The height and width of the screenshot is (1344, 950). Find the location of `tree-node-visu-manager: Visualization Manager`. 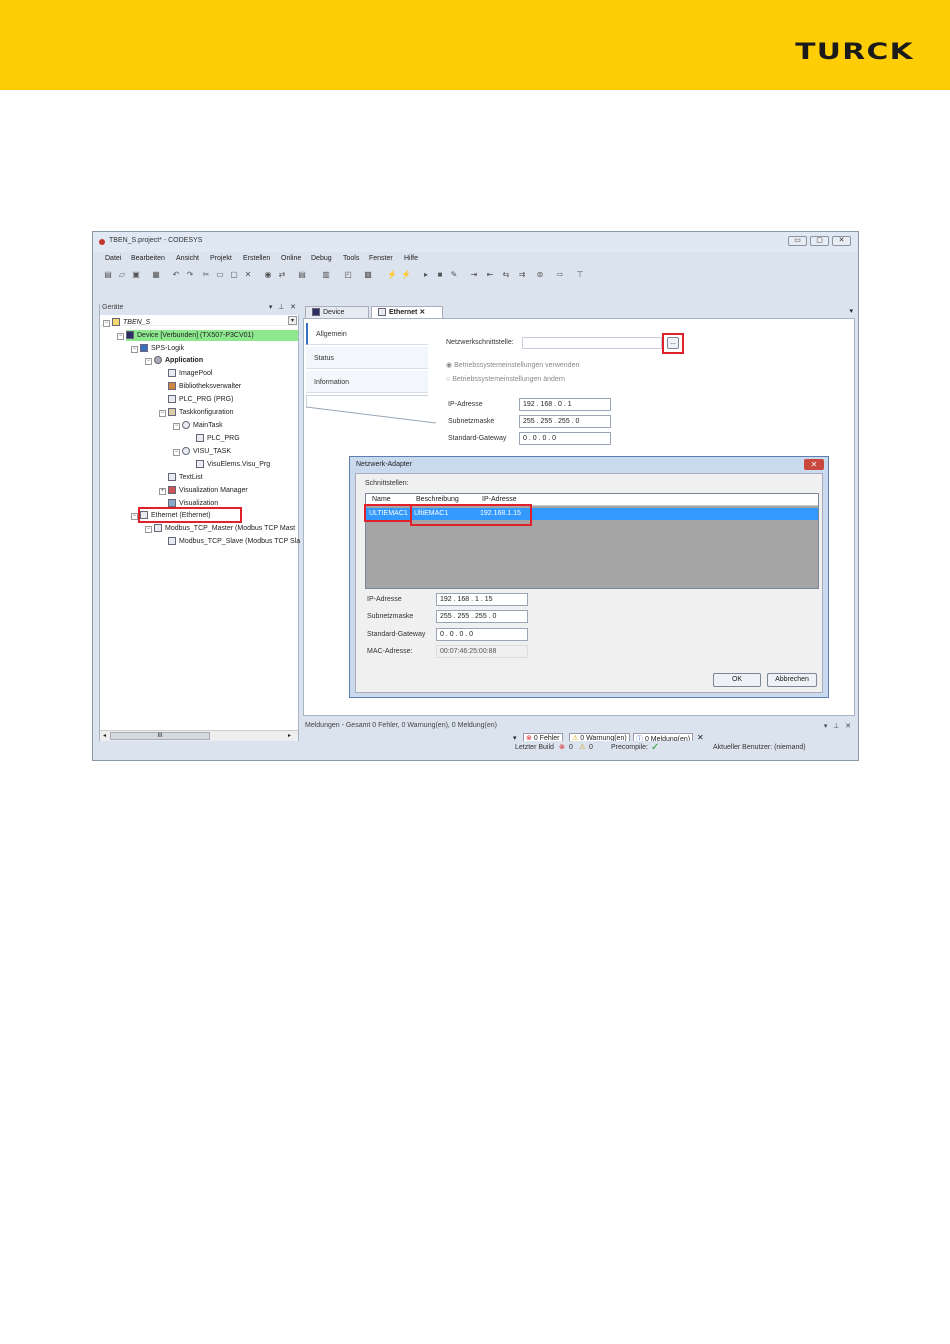

tree-node-visu-manager: Visualization Manager is located at coordinates (208, 490).